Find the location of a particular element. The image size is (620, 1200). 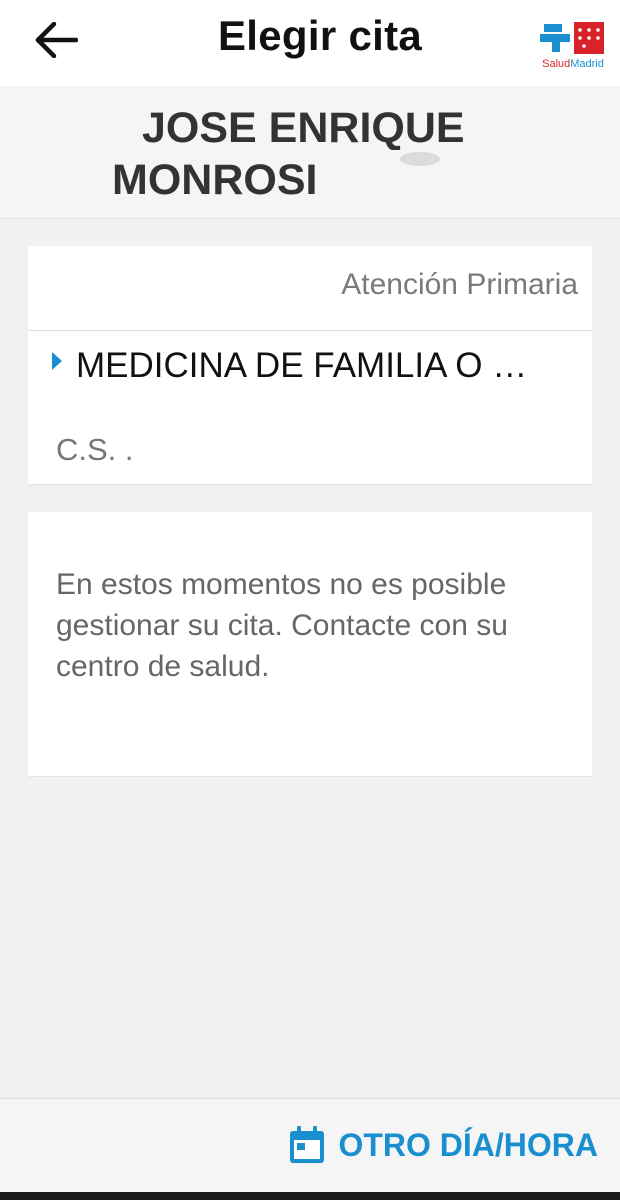

salud-madrid-logo-icon is located at coordinates (572, 38).